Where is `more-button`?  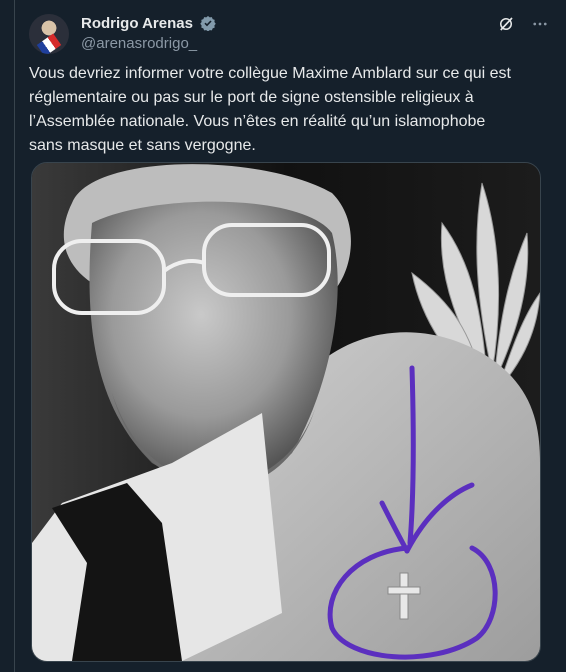 more-button is located at coordinates (540, 24).